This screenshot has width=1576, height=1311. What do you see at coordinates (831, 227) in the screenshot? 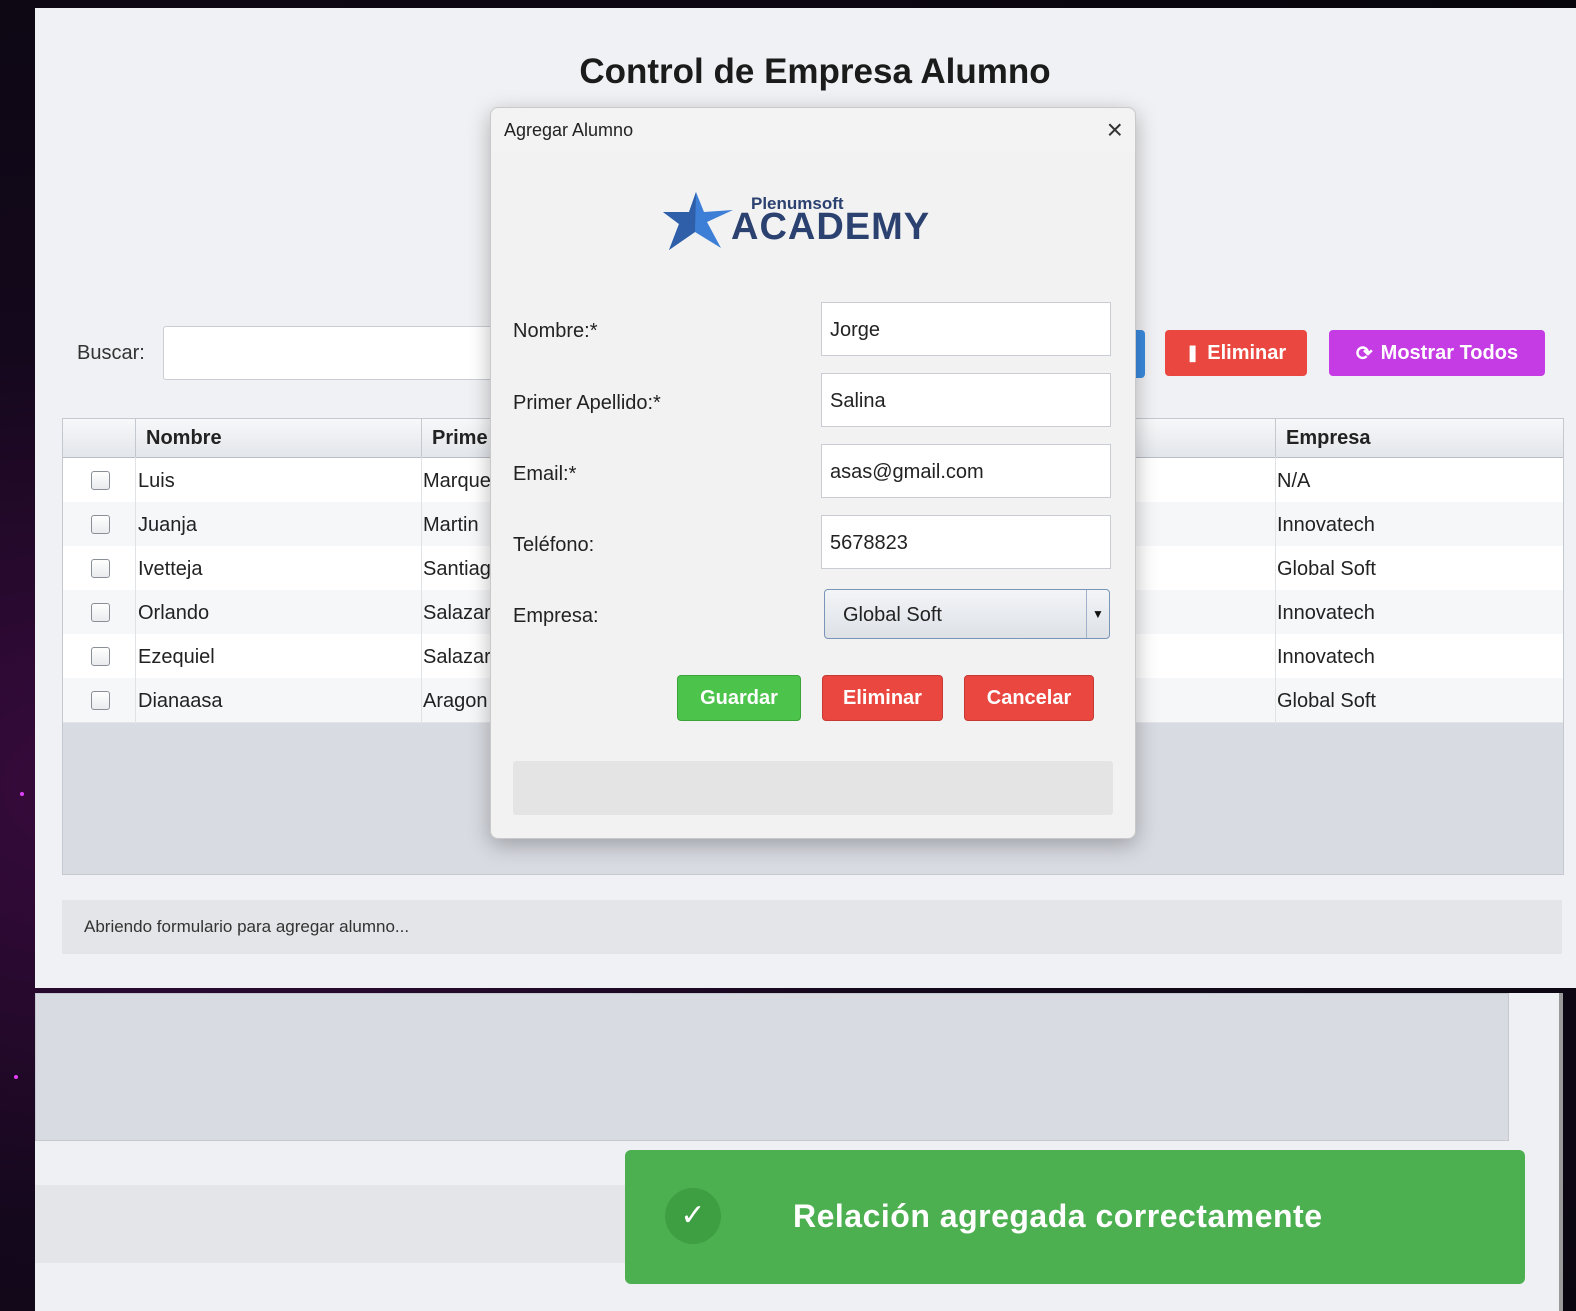
I see `logo-title: ACADEMY` at bounding box center [831, 227].